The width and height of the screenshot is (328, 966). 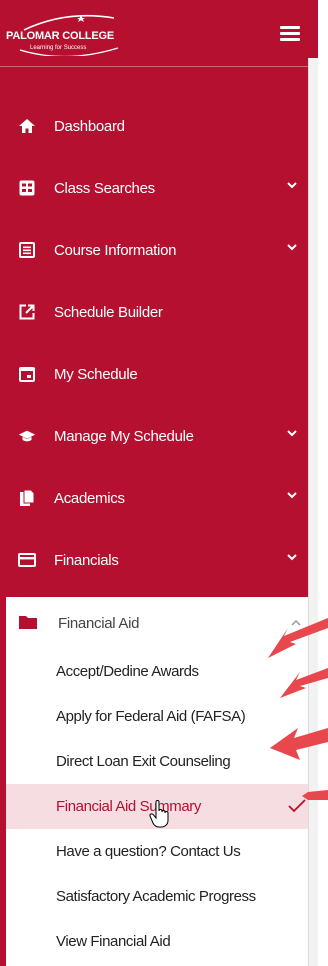 I want to click on nav-item-label: My Schedule, so click(x=96, y=374).